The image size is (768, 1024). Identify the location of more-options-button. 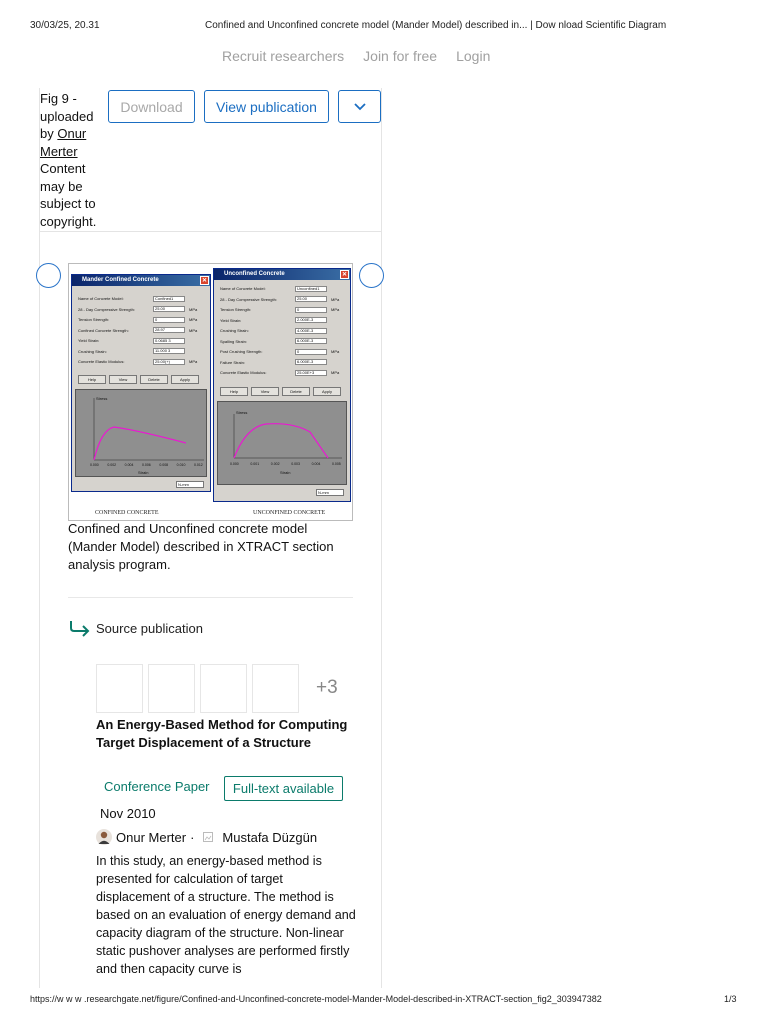
(359, 106).